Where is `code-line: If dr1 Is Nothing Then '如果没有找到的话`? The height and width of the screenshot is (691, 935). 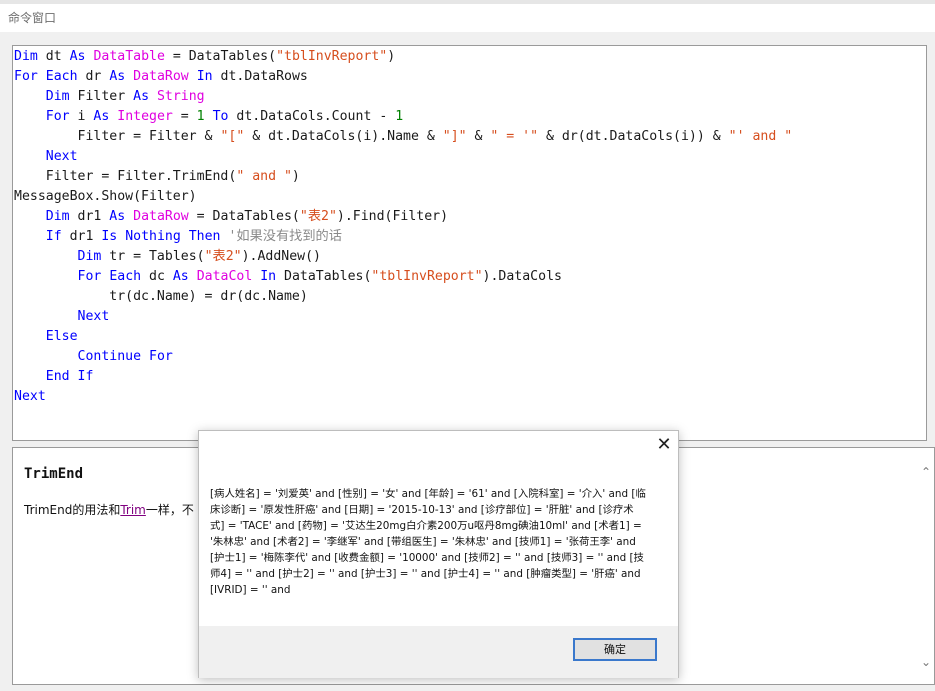
code-line: If dr1 Is Nothing Then '如果没有找到的话 is located at coordinates (403, 237).